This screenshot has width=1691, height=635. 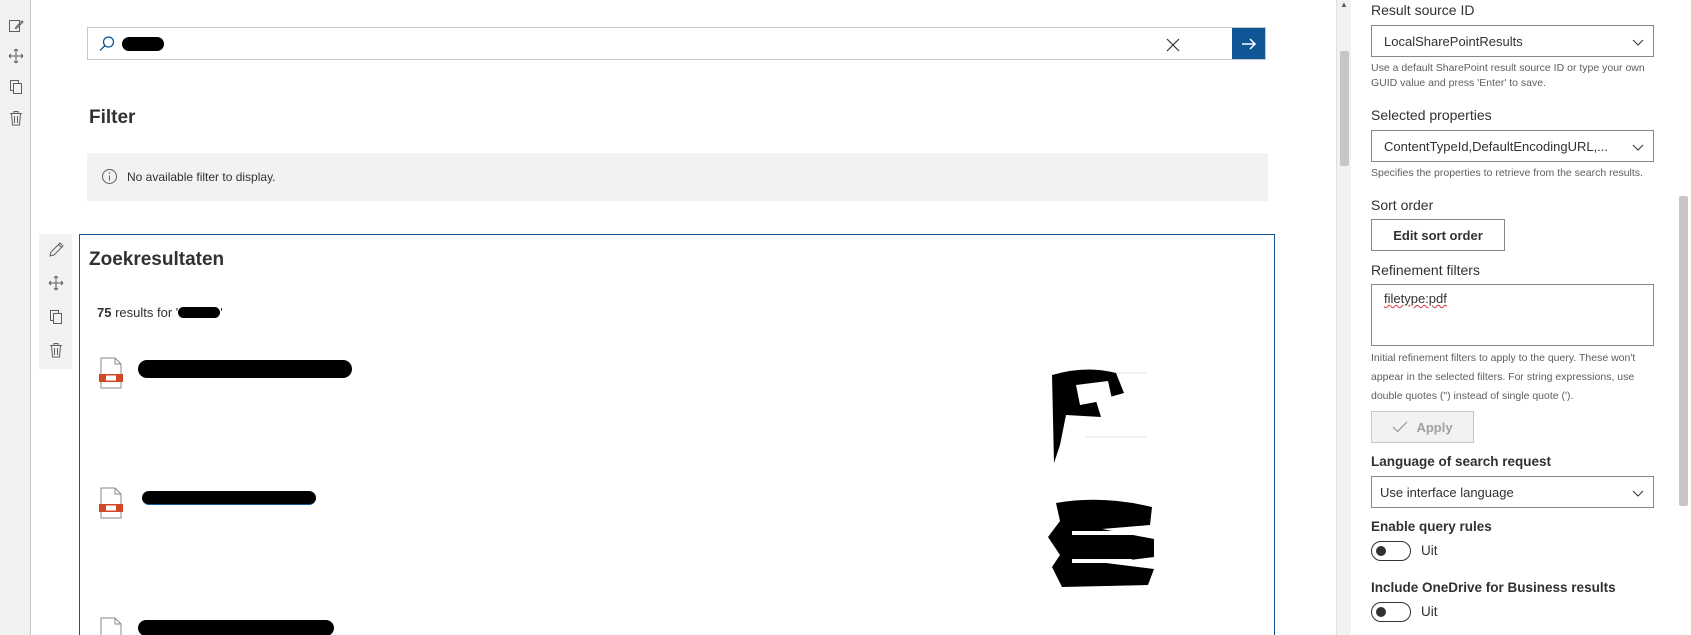 I want to click on scroll-up-icon: ▲, so click(x=1344, y=4).